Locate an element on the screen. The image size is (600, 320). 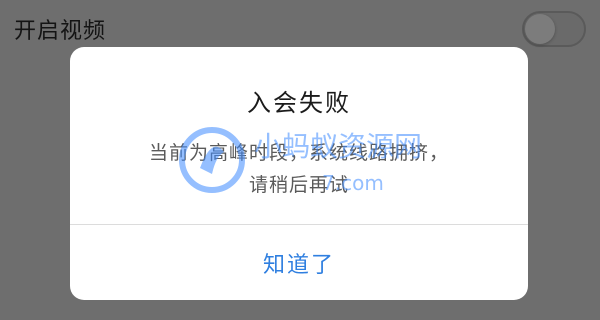
dialog-title: 入会失败 is located at coordinates (299, 103).